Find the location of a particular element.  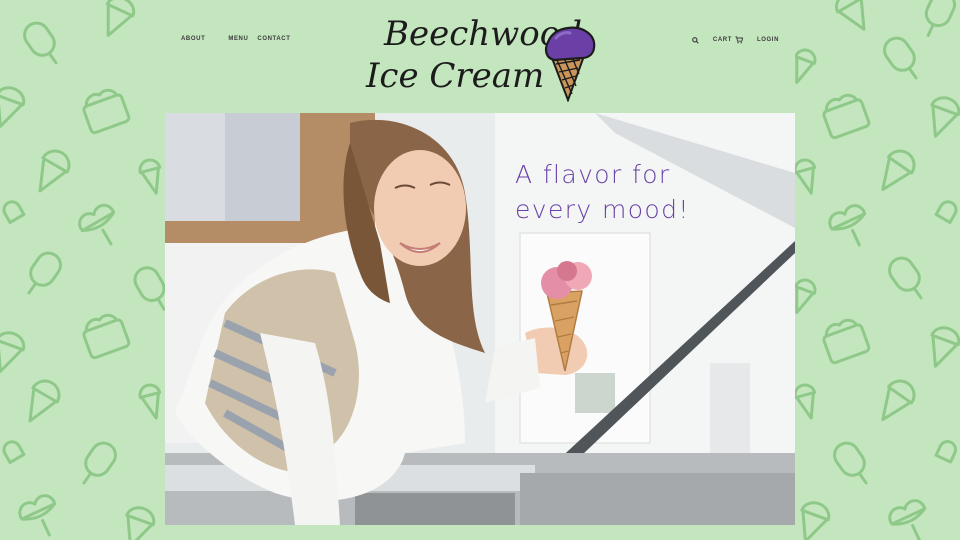

ice-cream-cone-icon is located at coordinates (570, 64).